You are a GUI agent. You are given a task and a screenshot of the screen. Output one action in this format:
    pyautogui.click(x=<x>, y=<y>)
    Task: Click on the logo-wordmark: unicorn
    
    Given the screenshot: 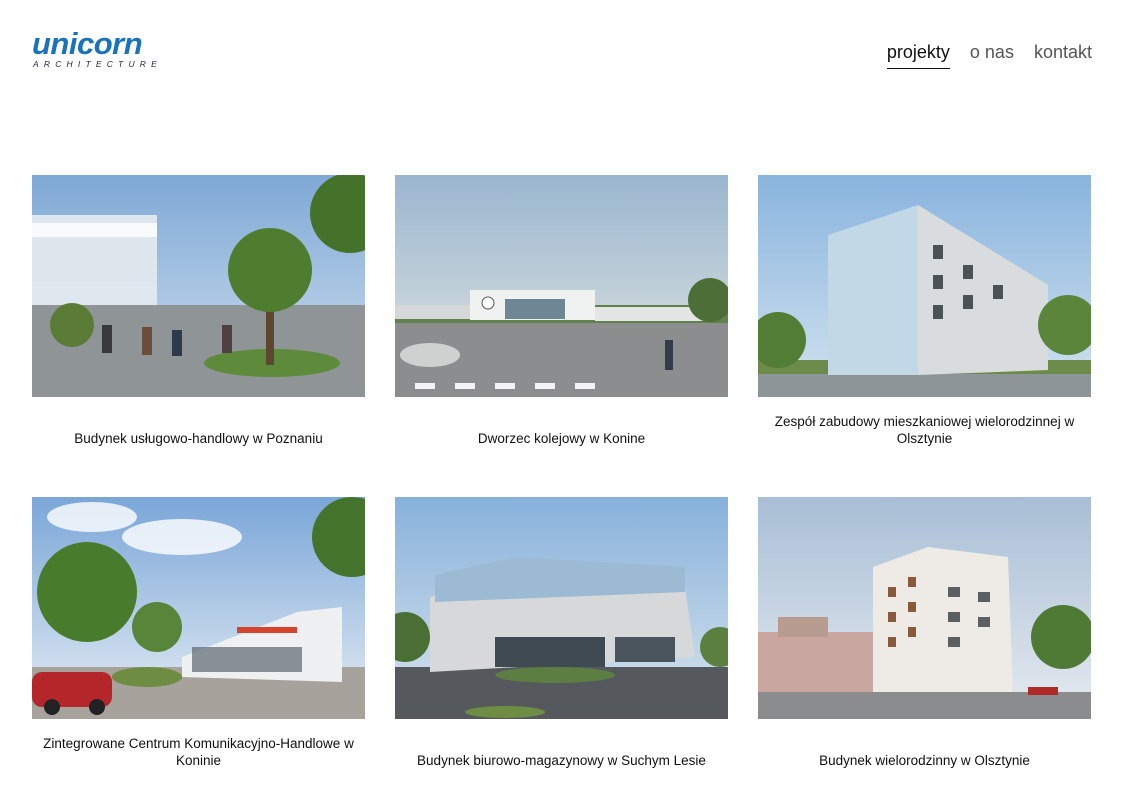 What is the action you would take?
    pyautogui.click(x=87, y=43)
    